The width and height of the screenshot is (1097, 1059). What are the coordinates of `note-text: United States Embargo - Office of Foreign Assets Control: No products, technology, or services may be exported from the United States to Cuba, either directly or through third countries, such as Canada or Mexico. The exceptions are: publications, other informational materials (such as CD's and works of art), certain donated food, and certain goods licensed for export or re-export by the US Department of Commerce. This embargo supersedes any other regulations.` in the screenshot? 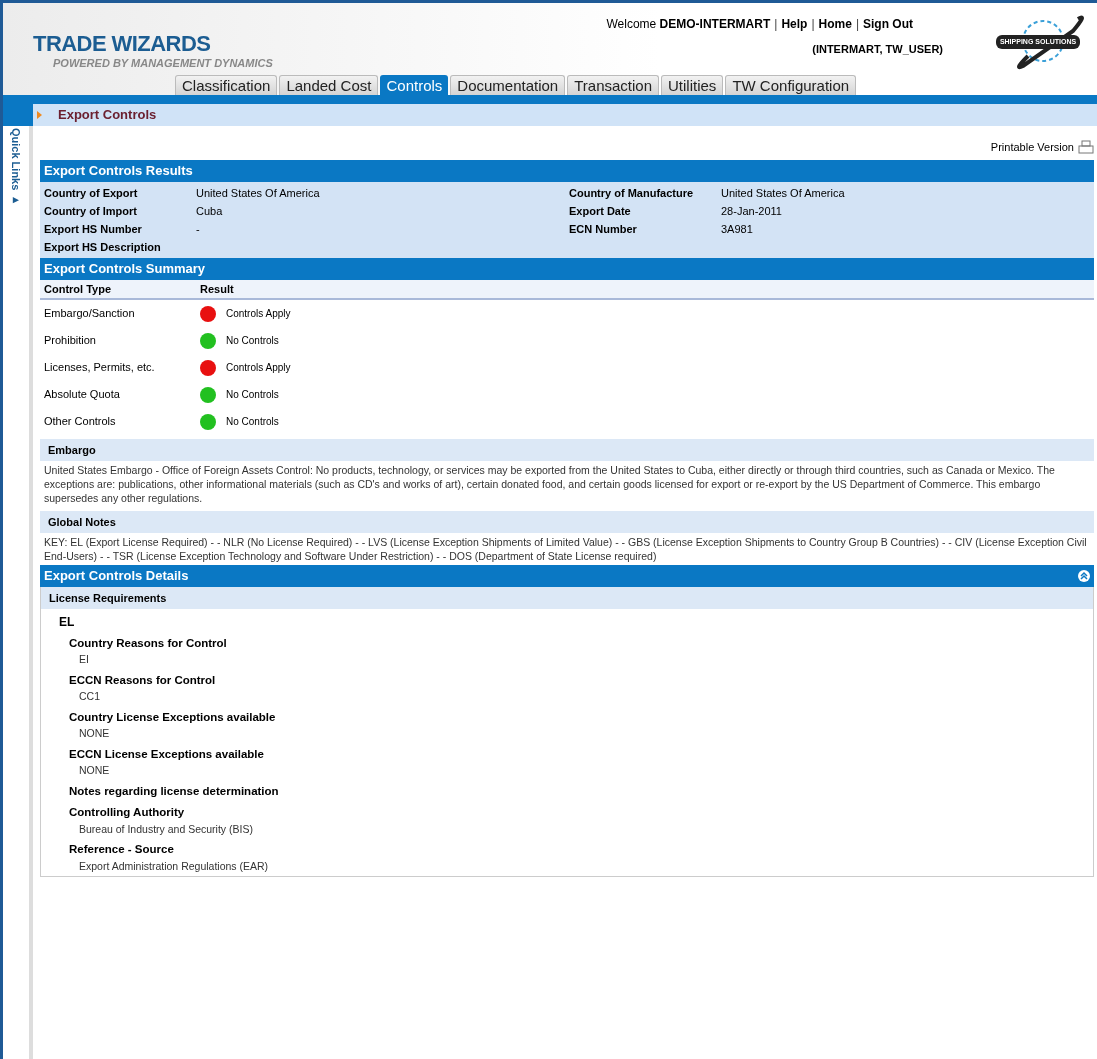 It's located at (549, 484).